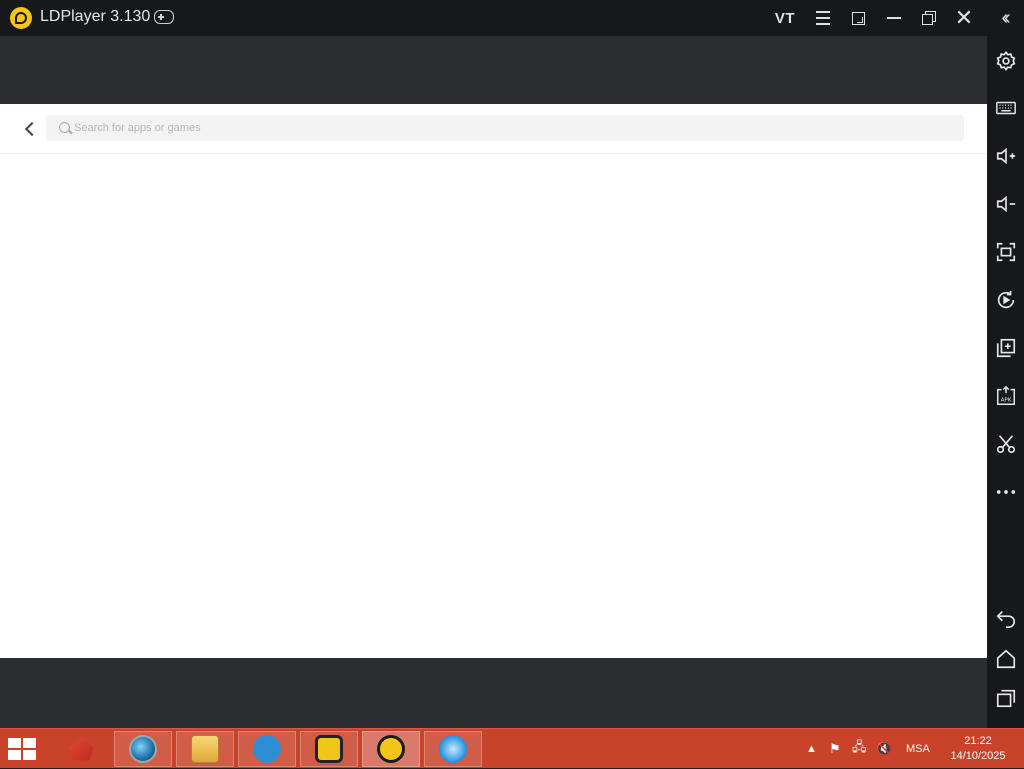 This screenshot has height=769, width=1024. Describe the element at coordinates (930, 18) in the screenshot. I see `restore-icon` at that location.